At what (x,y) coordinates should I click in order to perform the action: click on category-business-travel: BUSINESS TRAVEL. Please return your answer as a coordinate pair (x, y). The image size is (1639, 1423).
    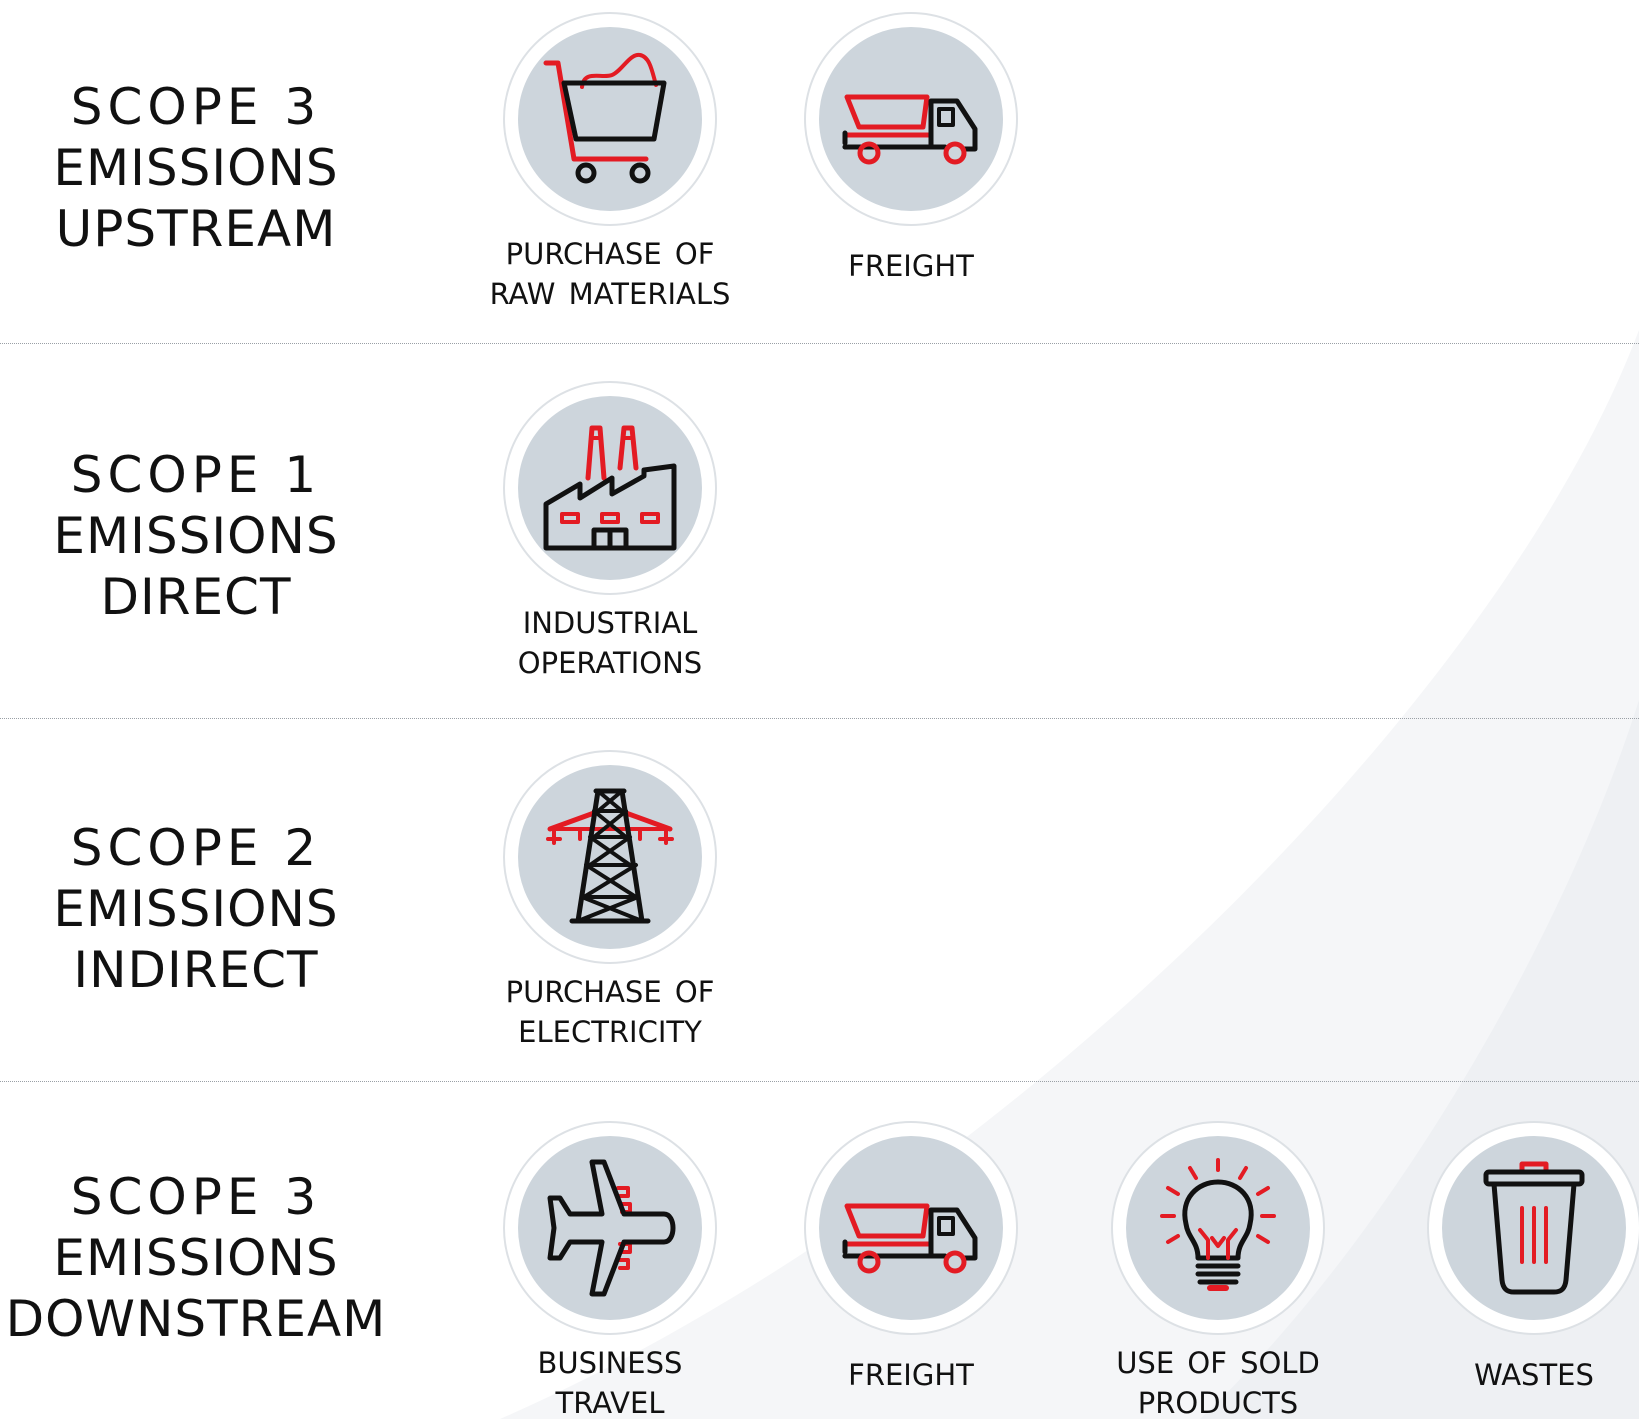
    Looking at the image, I should click on (610, 1272).